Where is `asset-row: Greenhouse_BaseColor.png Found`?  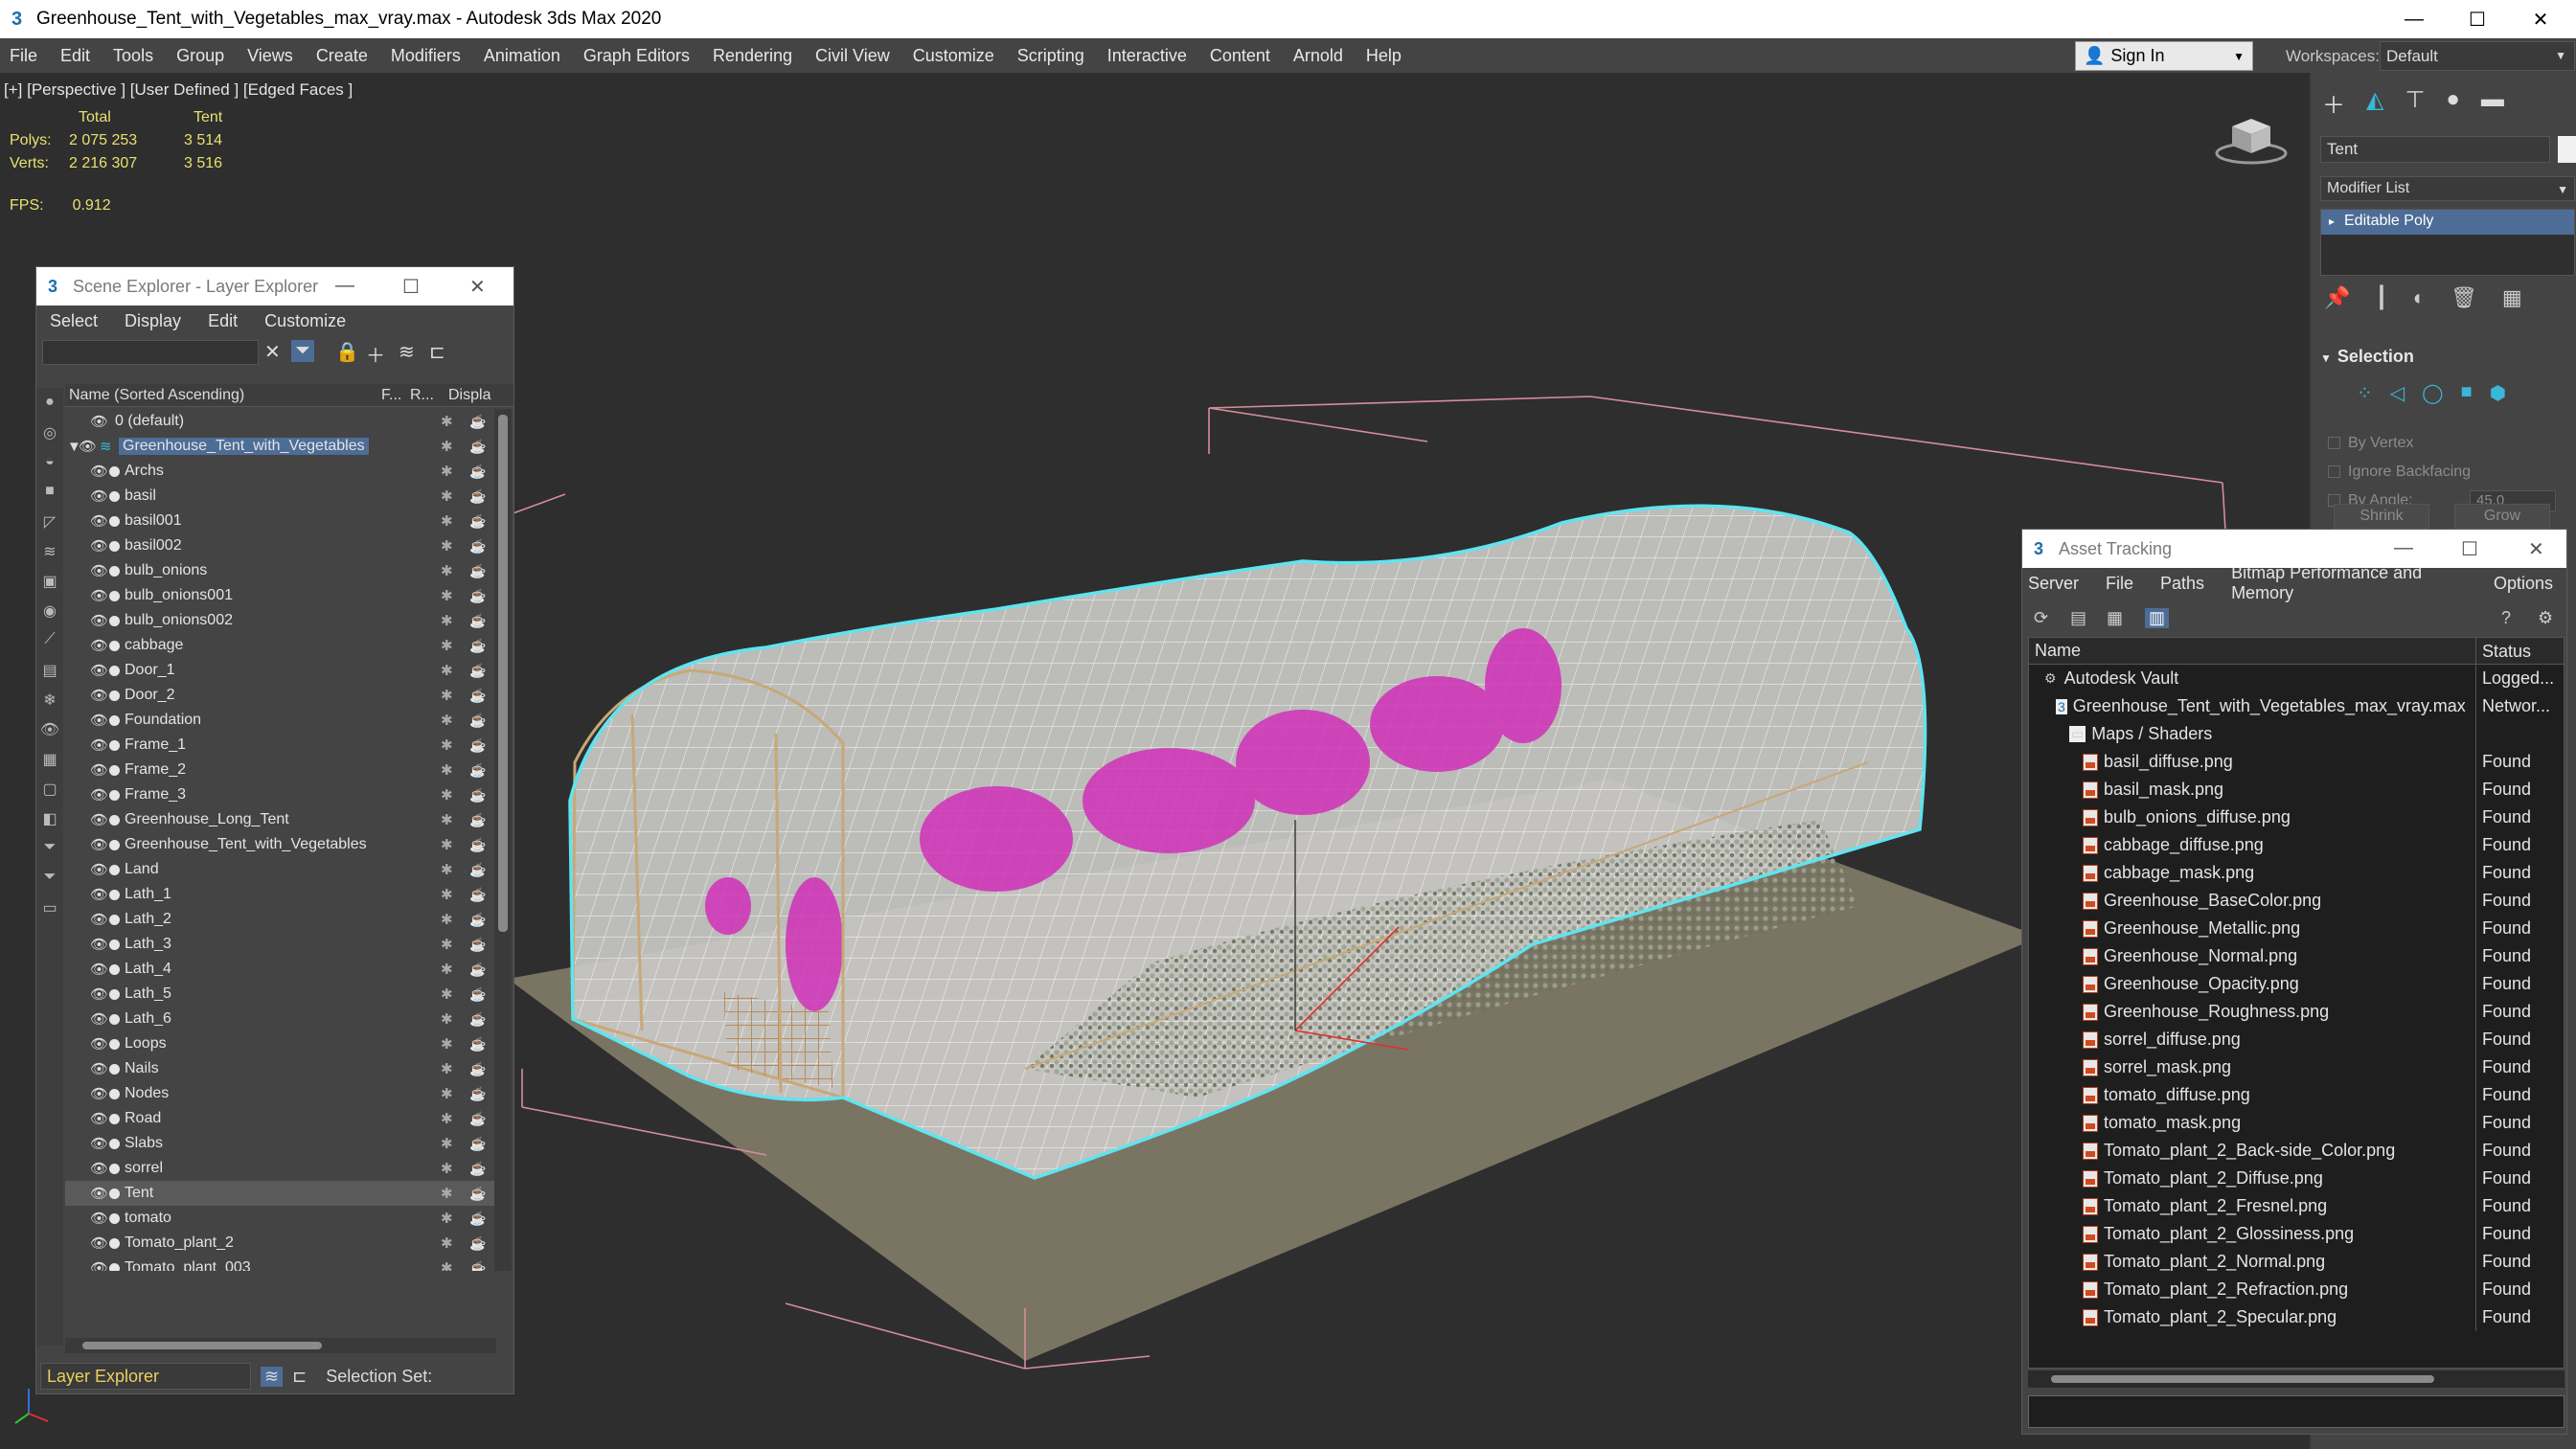 asset-row: Greenhouse_BaseColor.png Found is located at coordinates (2297, 901).